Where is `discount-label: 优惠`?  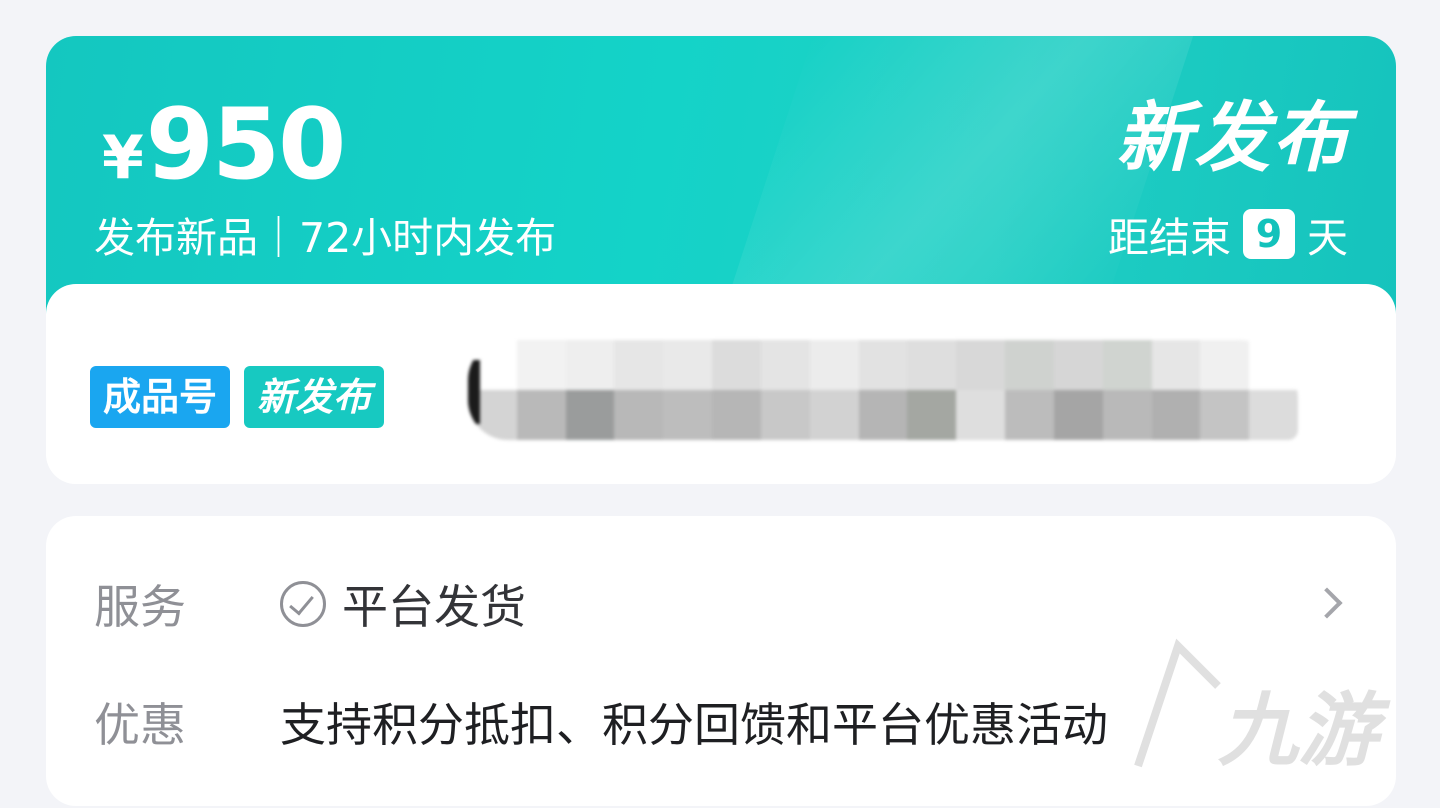 discount-label: 优惠 is located at coordinates (140, 725).